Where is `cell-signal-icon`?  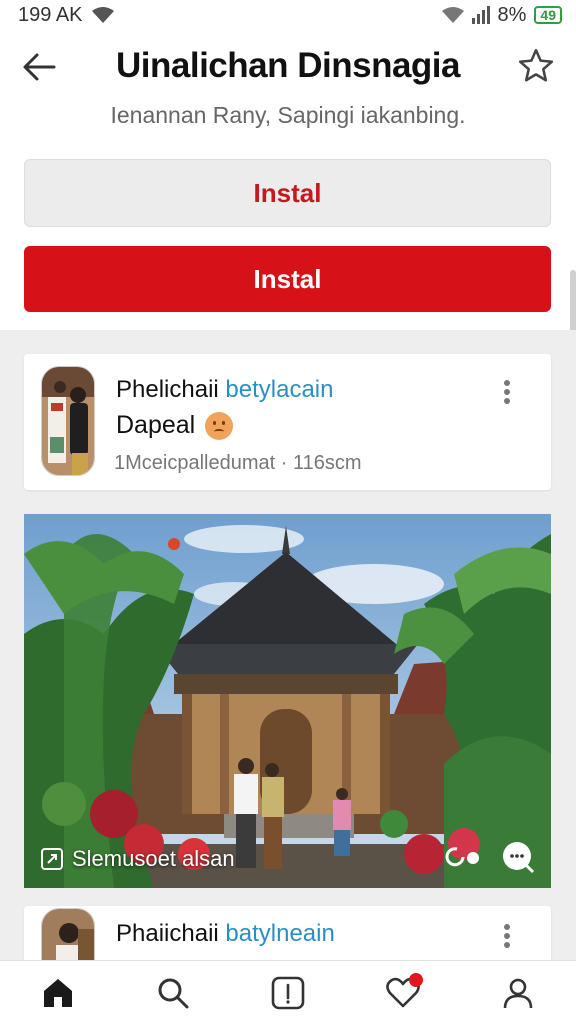 cell-signal-icon is located at coordinates (480, 15).